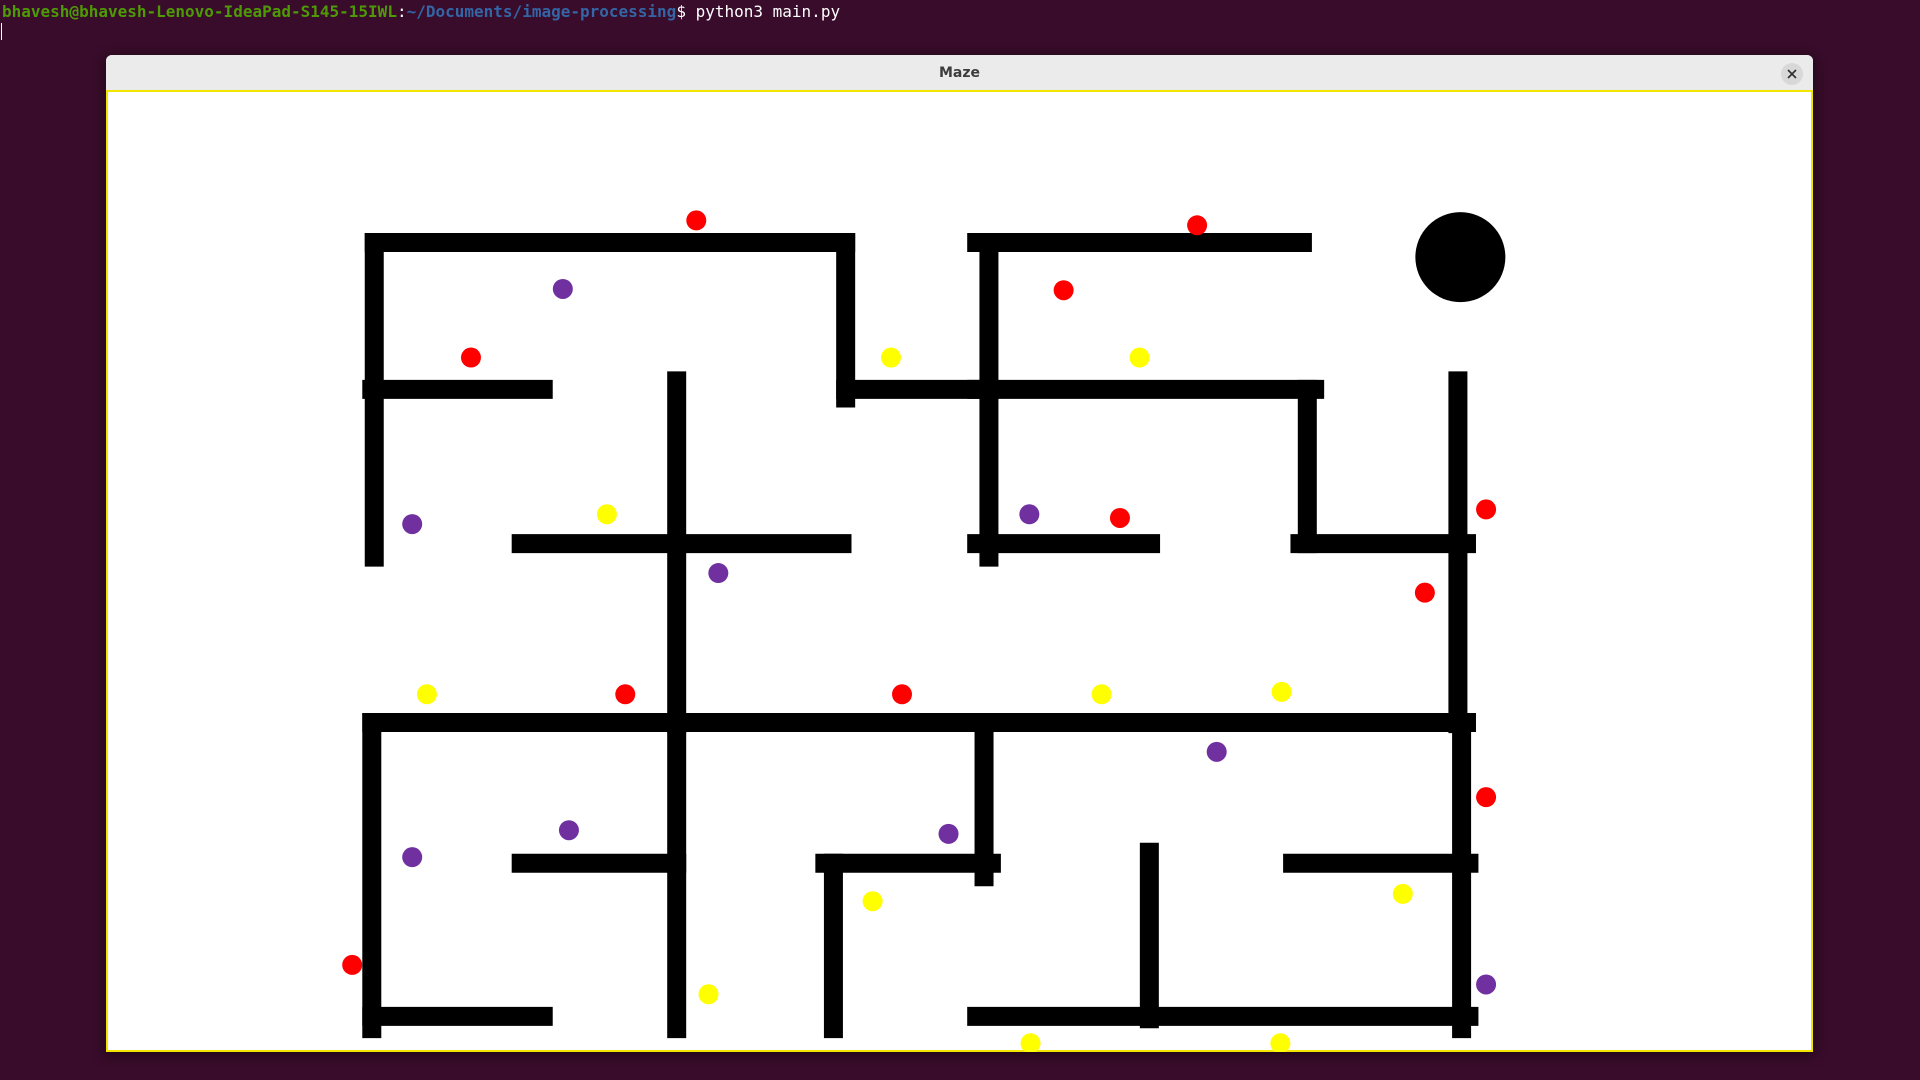 The width and height of the screenshot is (1920, 1080). I want to click on window-title: Maze, so click(959, 73).